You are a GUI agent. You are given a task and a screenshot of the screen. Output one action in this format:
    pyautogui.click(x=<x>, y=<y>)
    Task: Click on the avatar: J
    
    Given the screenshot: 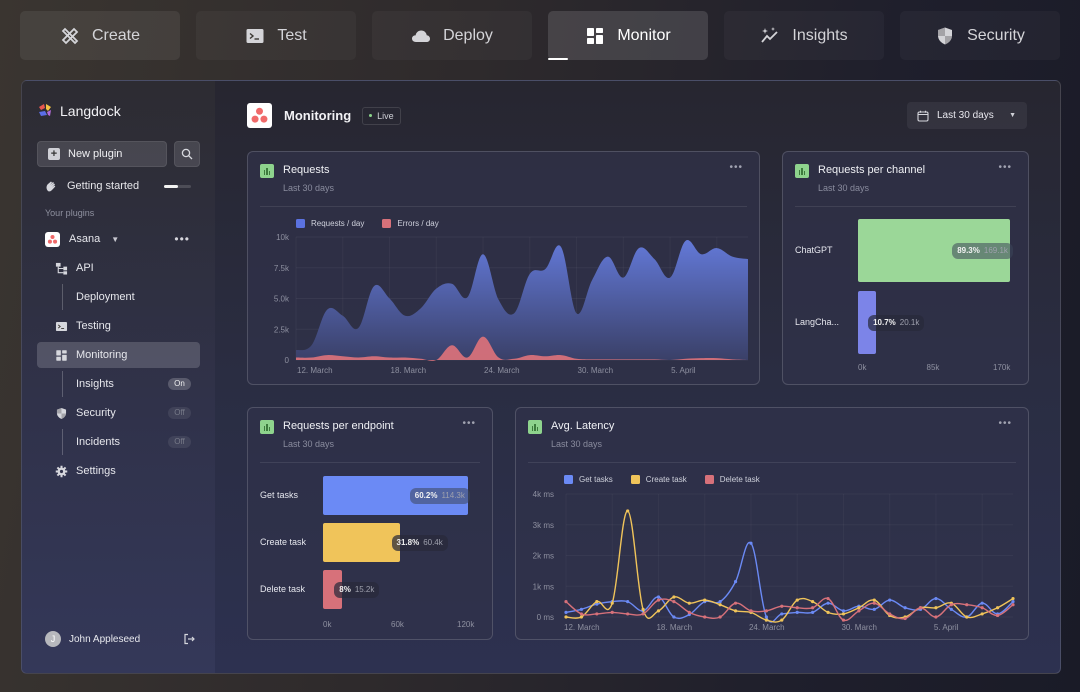 What is the action you would take?
    pyautogui.click(x=53, y=639)
    